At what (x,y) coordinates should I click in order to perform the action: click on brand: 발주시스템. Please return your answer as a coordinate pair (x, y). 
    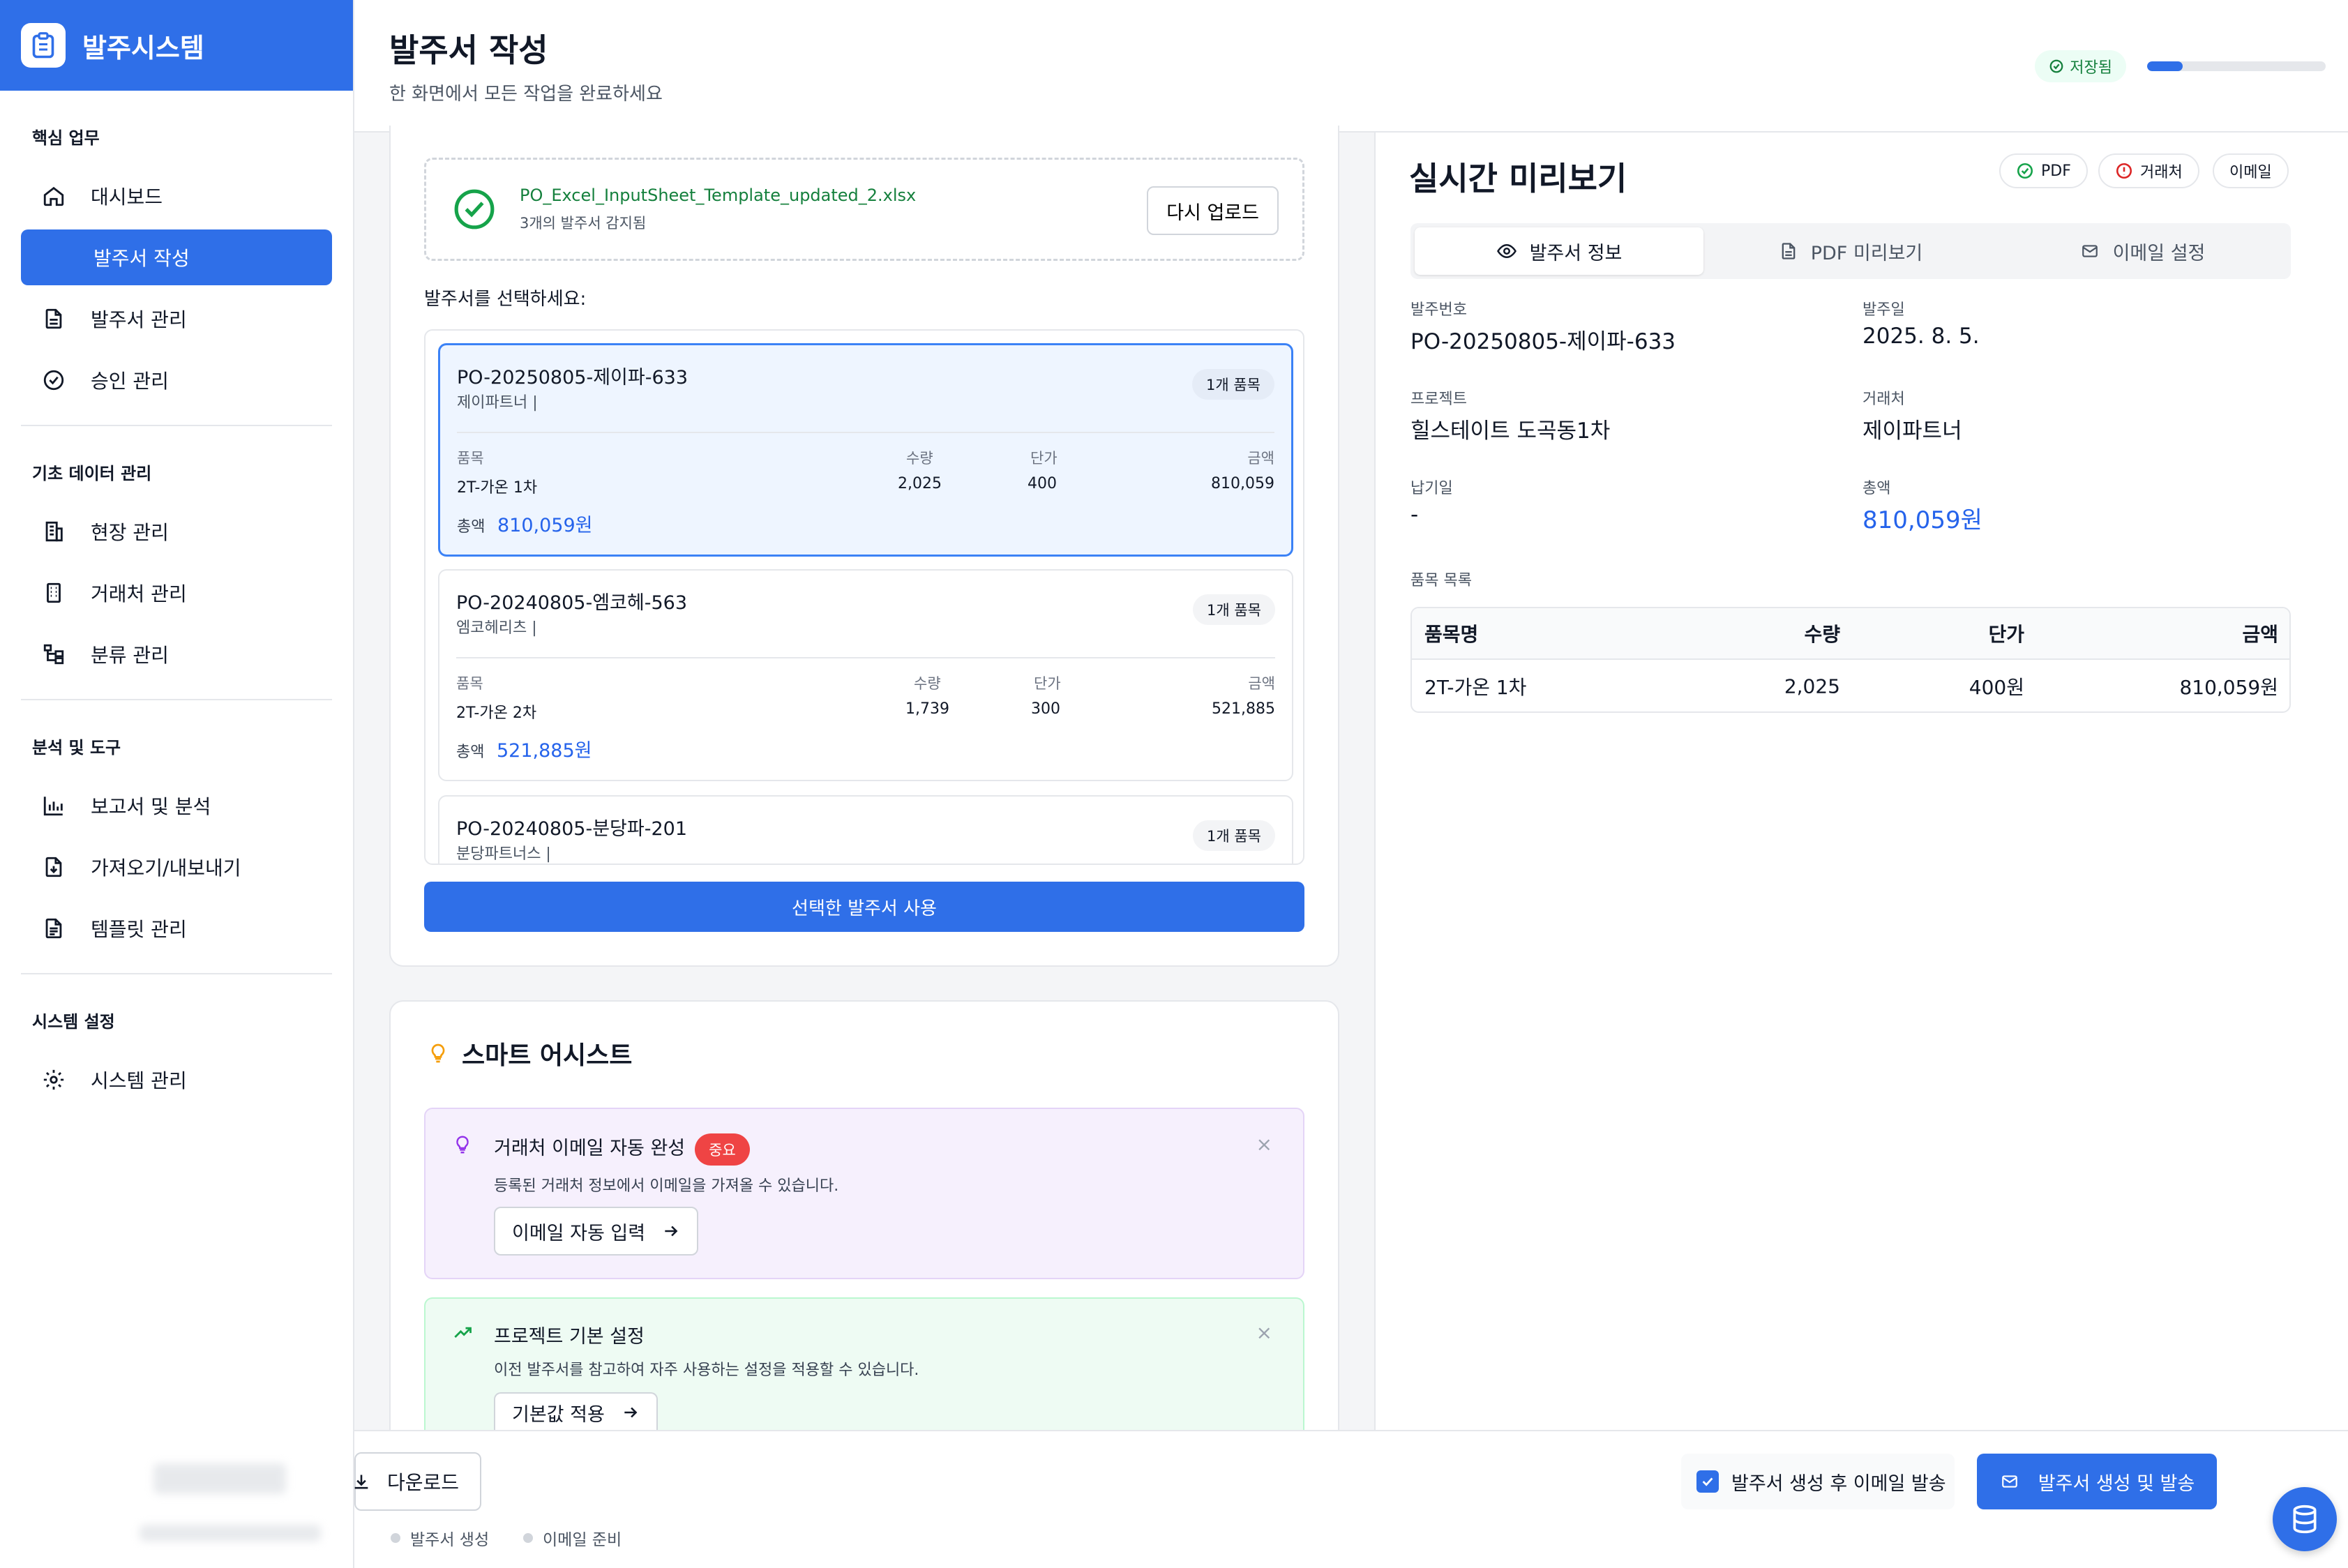
    Looking at the image, I should click on (176, 45).